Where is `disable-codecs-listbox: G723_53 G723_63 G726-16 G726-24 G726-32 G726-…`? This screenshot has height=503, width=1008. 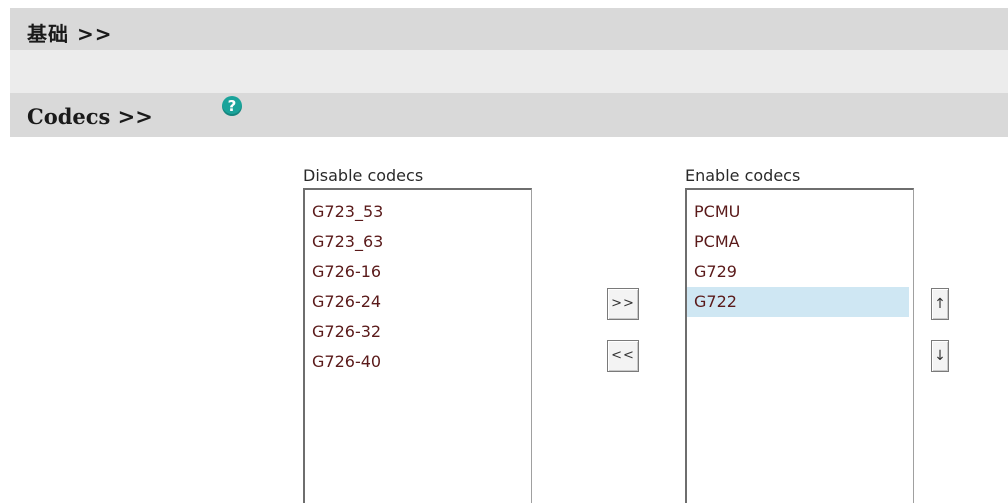
disable-codecs-listbox: G723_53 G723_63 G726-16 G726-24 G726-32 G726-… is located at coordinates (417, 345).